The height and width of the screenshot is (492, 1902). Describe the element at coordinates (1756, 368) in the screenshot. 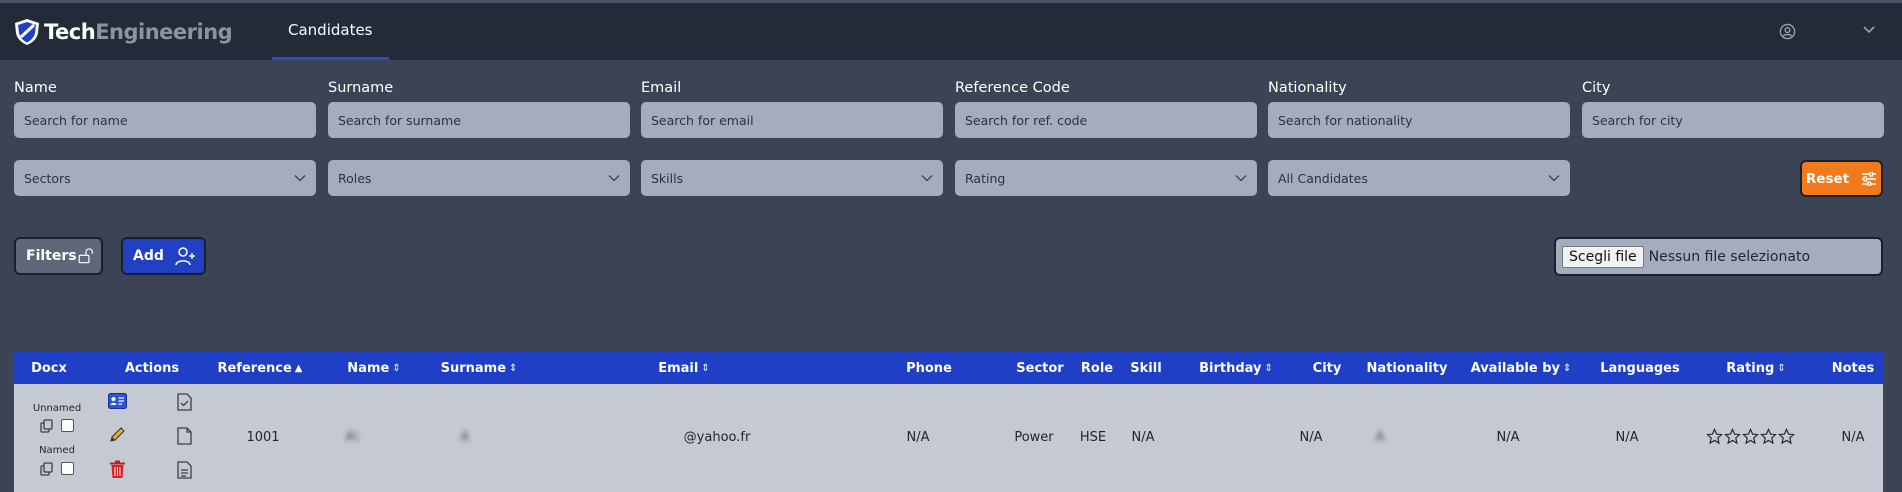

I see `col-rating: Rating ⇕` at that location.